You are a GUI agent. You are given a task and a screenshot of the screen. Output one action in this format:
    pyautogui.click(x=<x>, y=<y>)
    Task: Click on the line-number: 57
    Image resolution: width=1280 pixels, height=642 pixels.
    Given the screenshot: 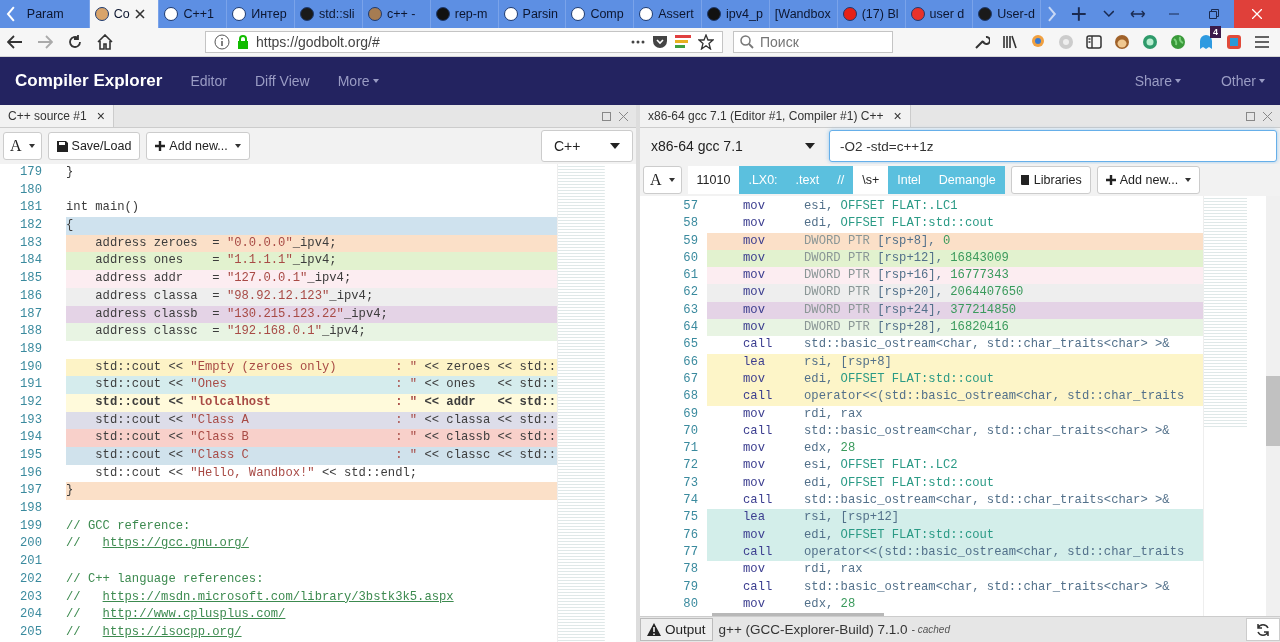 What is the action you would take?
    pyautogui.click(x=690, y=206)
    